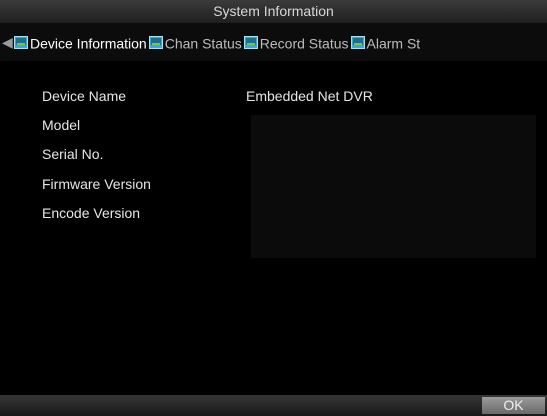 The height and width of the screenshot is (416, 547). Describe the element at coordinates (273, 405) in the screenshot. I see `footer-bar: OK` at that location.